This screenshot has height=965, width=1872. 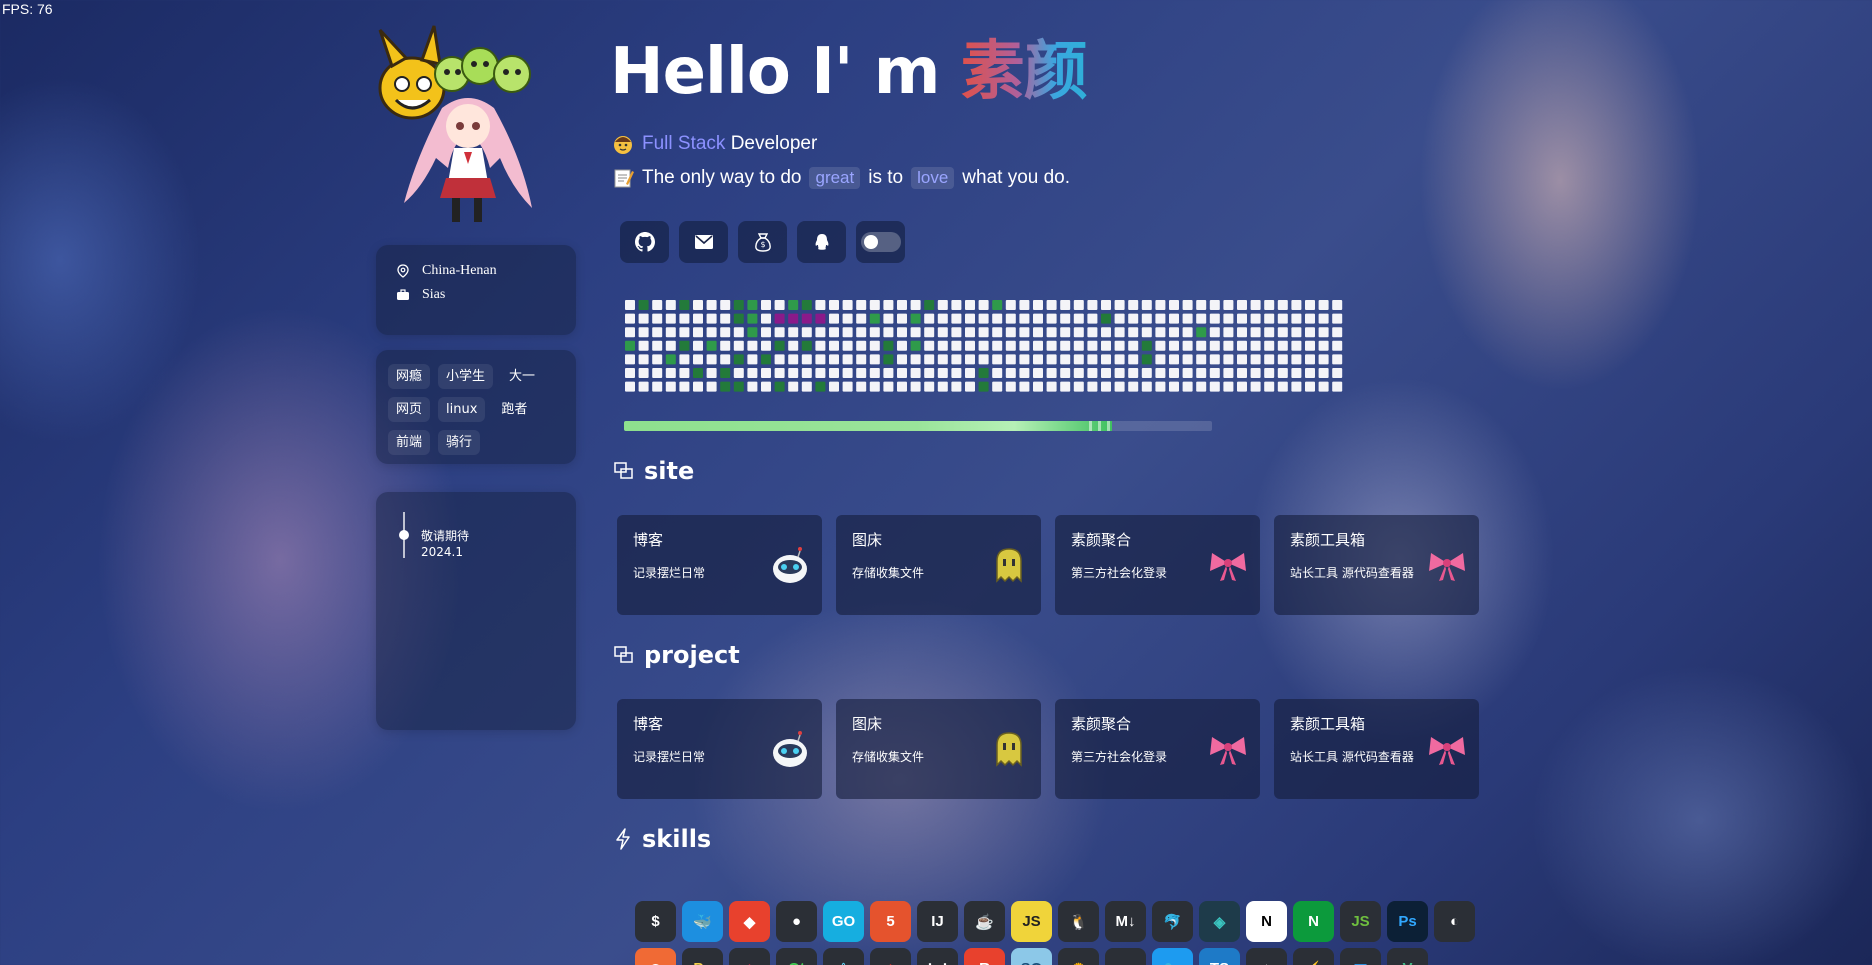 What do you see at coordinates (1407, 956) in the screenshot?
I see `vue-icon: V` at bounding box center [1407, 956].